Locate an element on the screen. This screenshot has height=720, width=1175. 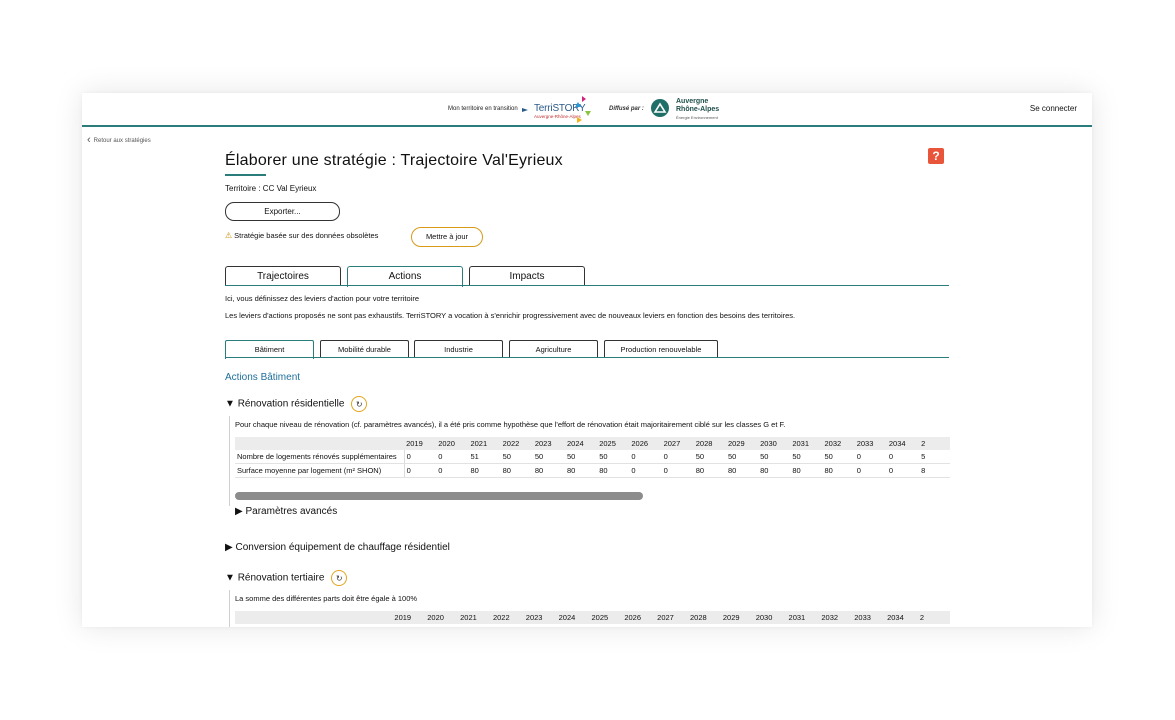
tab-impacts: Impacts is located at coordinates (527, 276).